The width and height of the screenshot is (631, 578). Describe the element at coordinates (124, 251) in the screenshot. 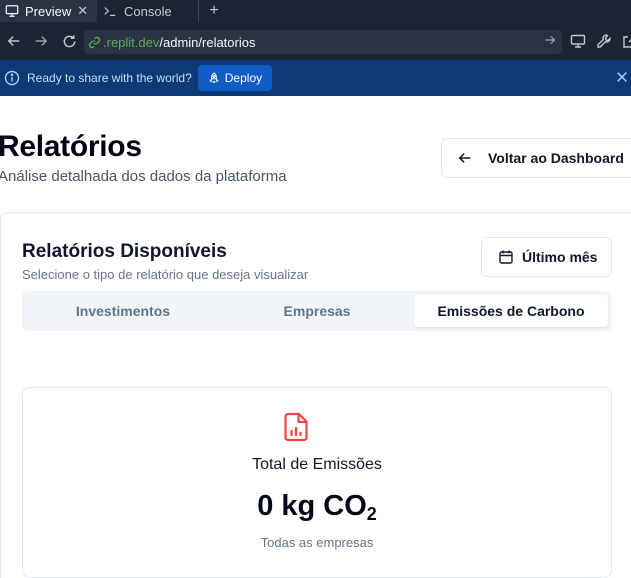

I see `reports-title: Relatórios Disponíveis` at that location.